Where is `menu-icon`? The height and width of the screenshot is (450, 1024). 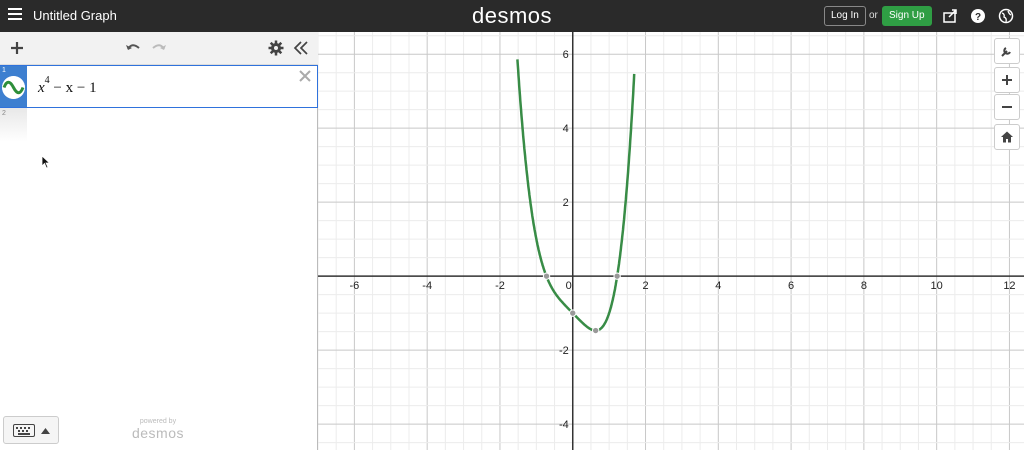
menu-icon is located at coordinates (15, 15).